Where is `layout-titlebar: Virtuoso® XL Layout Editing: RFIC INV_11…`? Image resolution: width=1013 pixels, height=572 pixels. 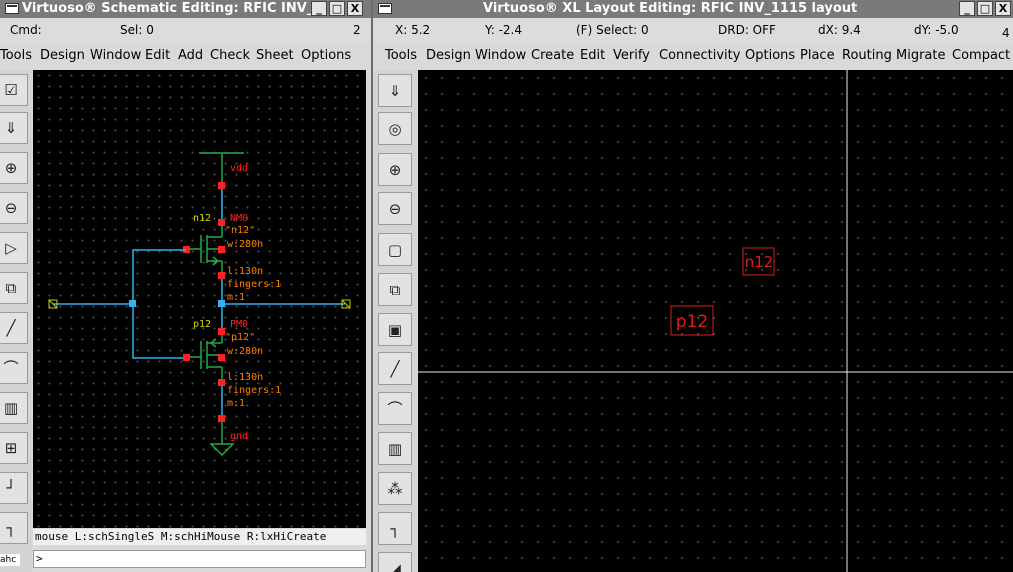 layout-titlebar: Virtuoso® XL Layout Editing: RFIC INV_11… is located at coordinates (693, 9).